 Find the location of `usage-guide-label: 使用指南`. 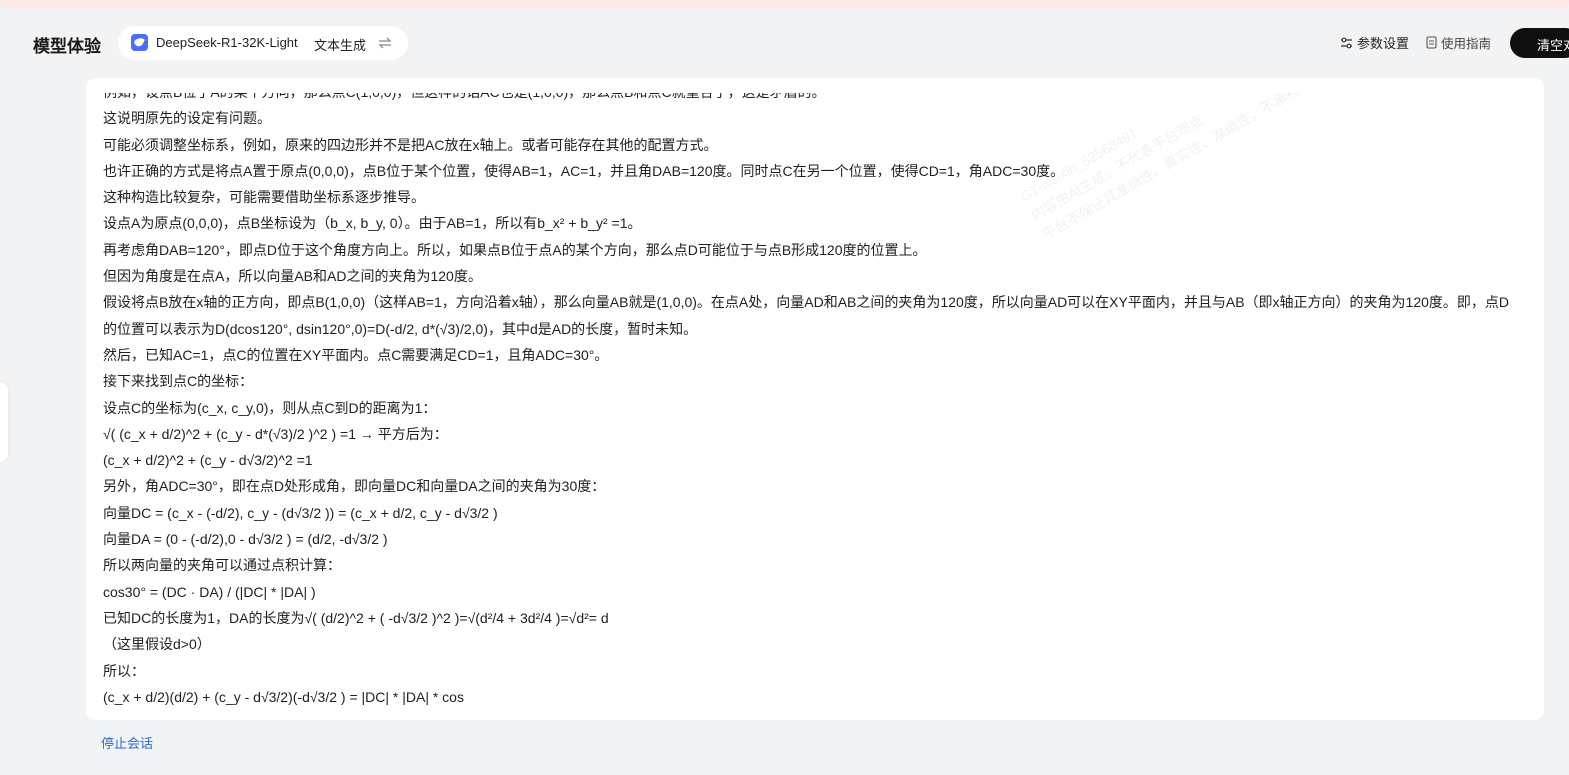

usage-guide-label: 使用指南 is located at coordinates (1466, 44).